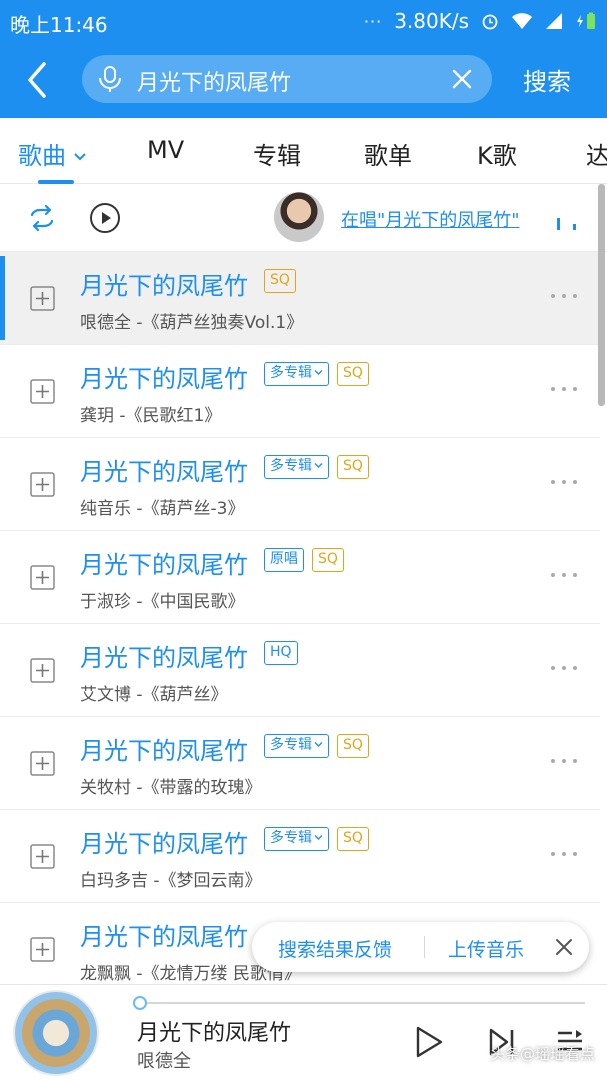 The image size is (607, 1080). Describe the element at coordinates (105, 218) in the screenshot. I see `play-all-icon` at that location.